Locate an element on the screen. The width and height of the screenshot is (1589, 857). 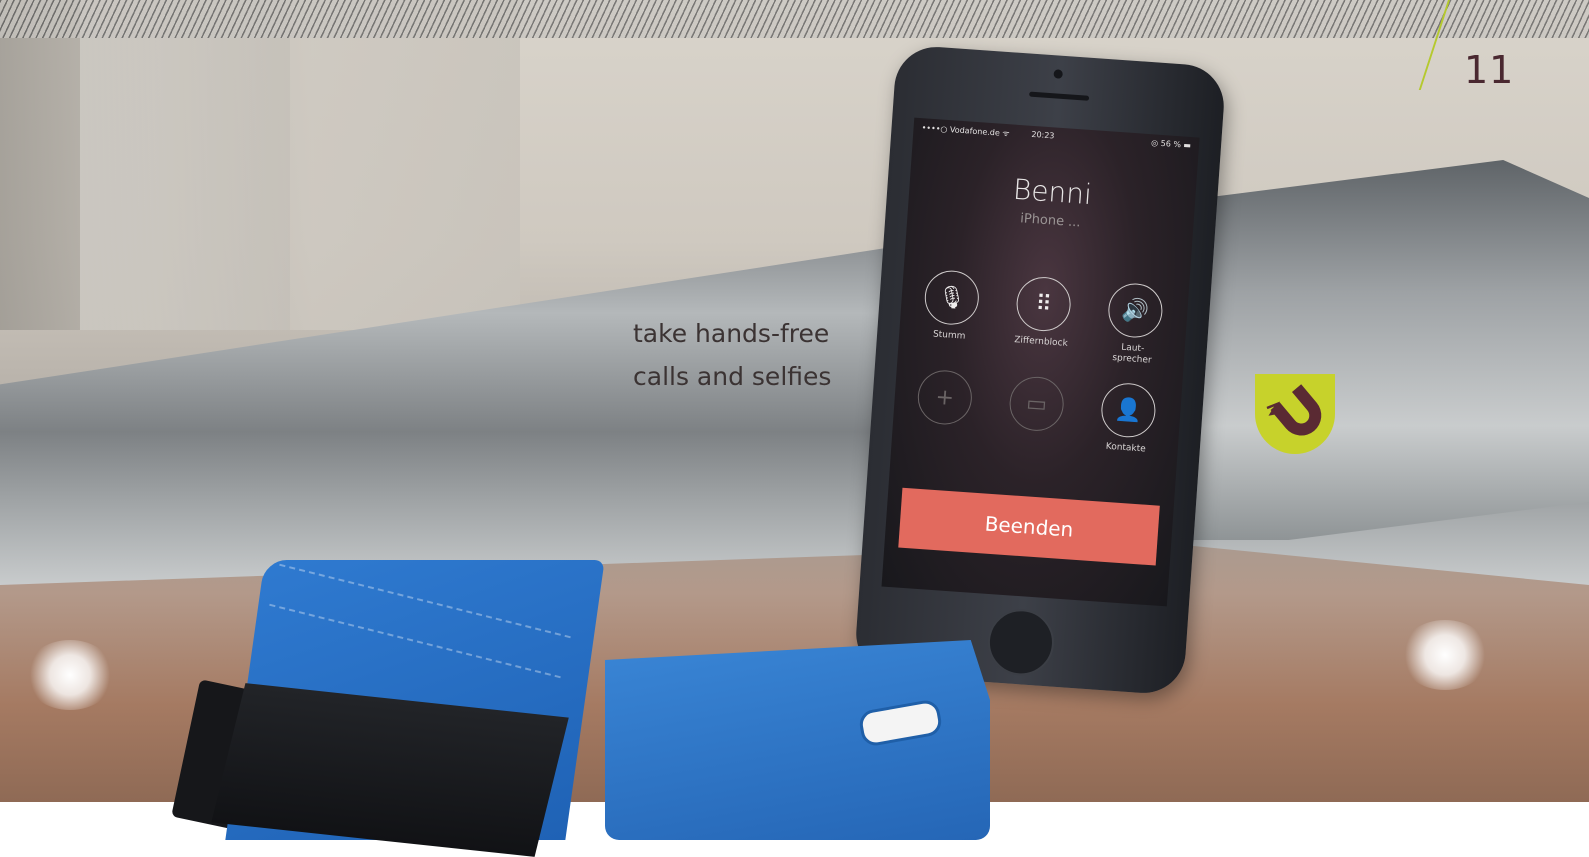
add-call-icon: + is located at coordinates (945, 397).